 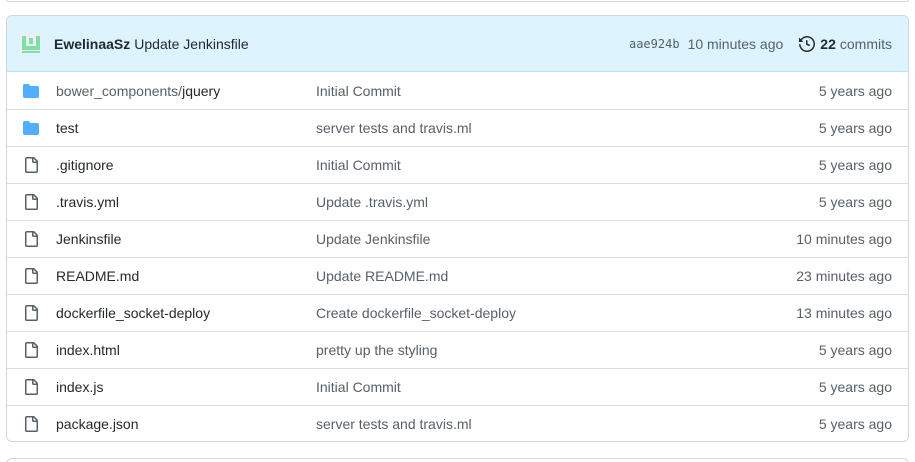 I want to click on file-commit-age: 23 minutes ago, so click(x=844, y=276).